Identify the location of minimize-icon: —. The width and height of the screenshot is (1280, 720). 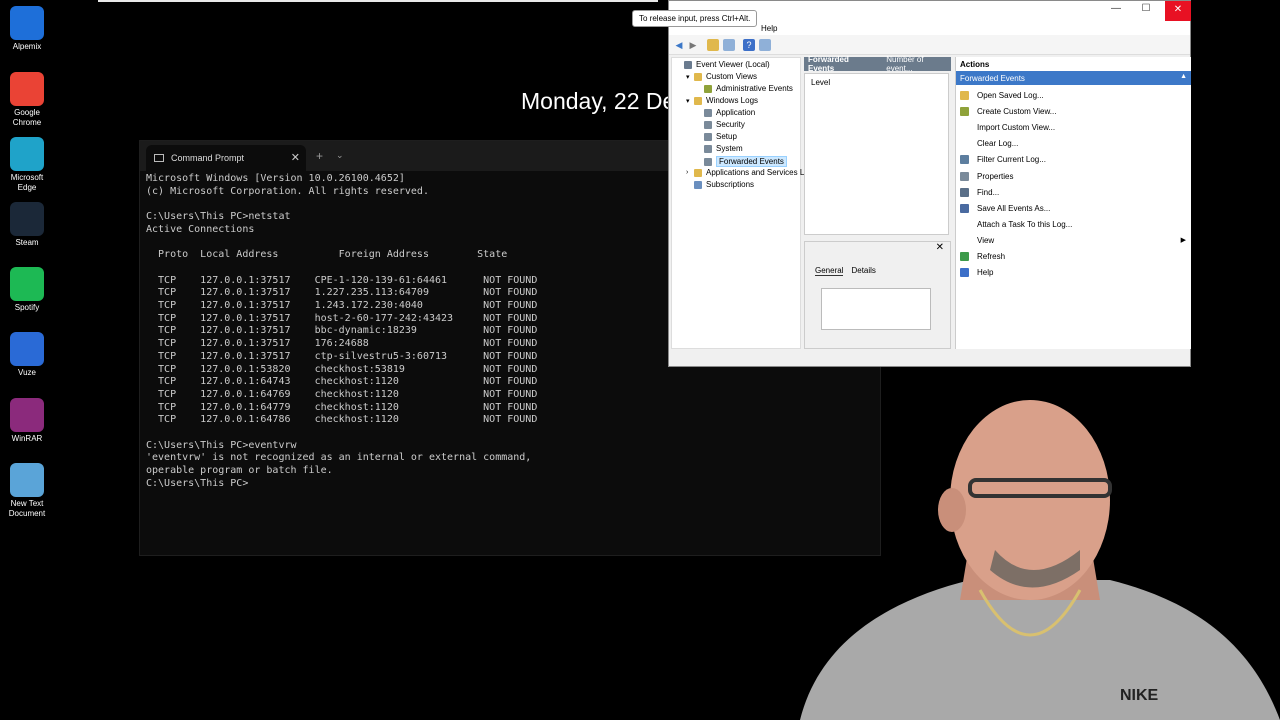
(1116, 11).